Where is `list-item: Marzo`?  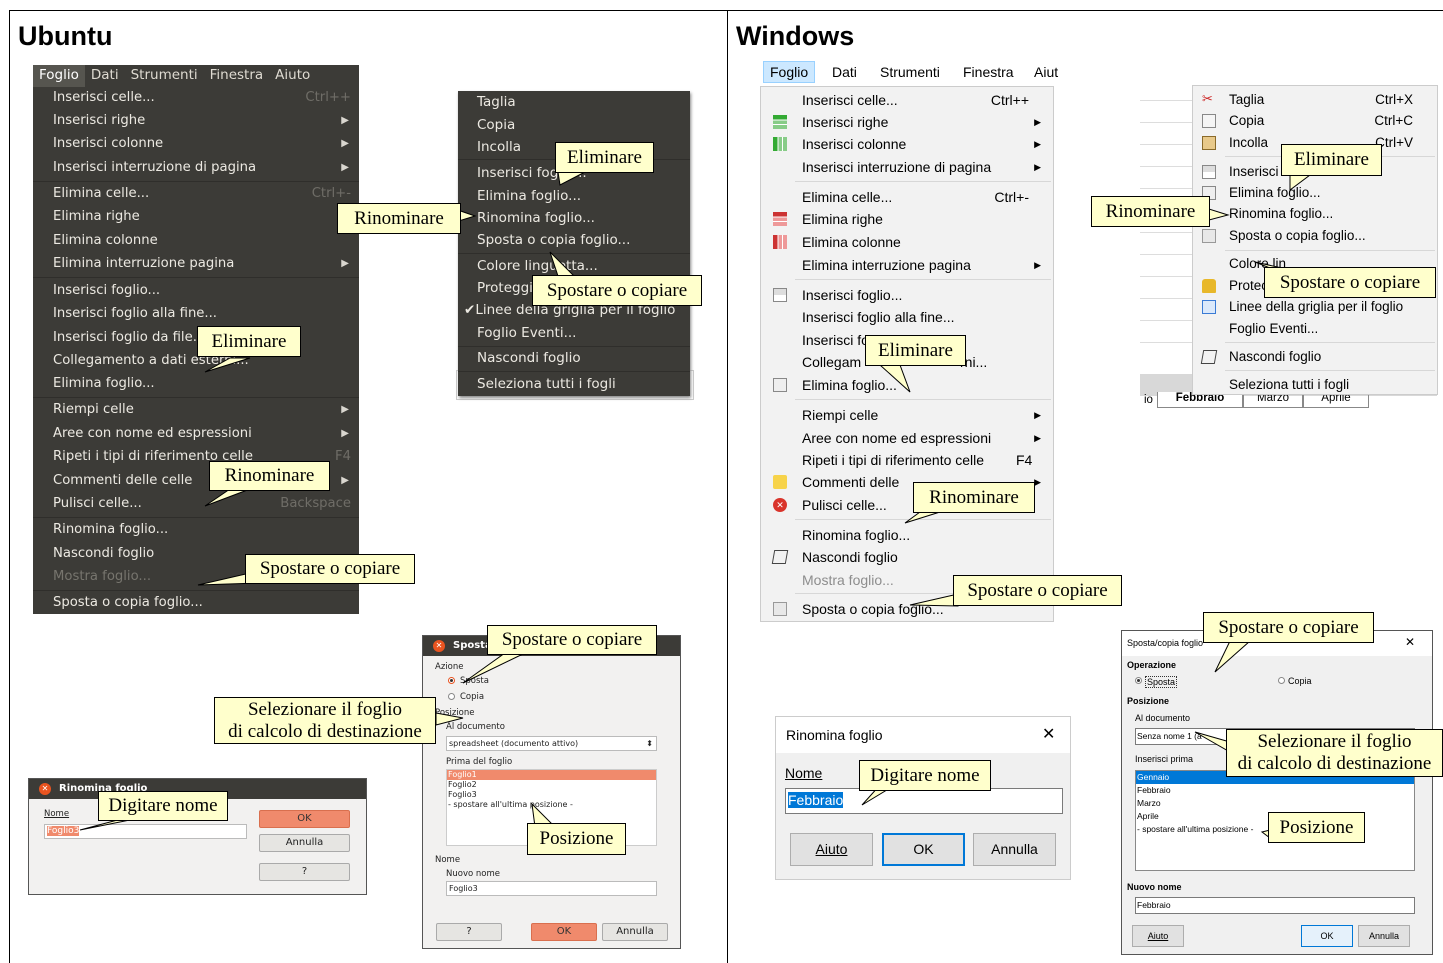 list-item: Marzo is located at coordinates (1275, 803).